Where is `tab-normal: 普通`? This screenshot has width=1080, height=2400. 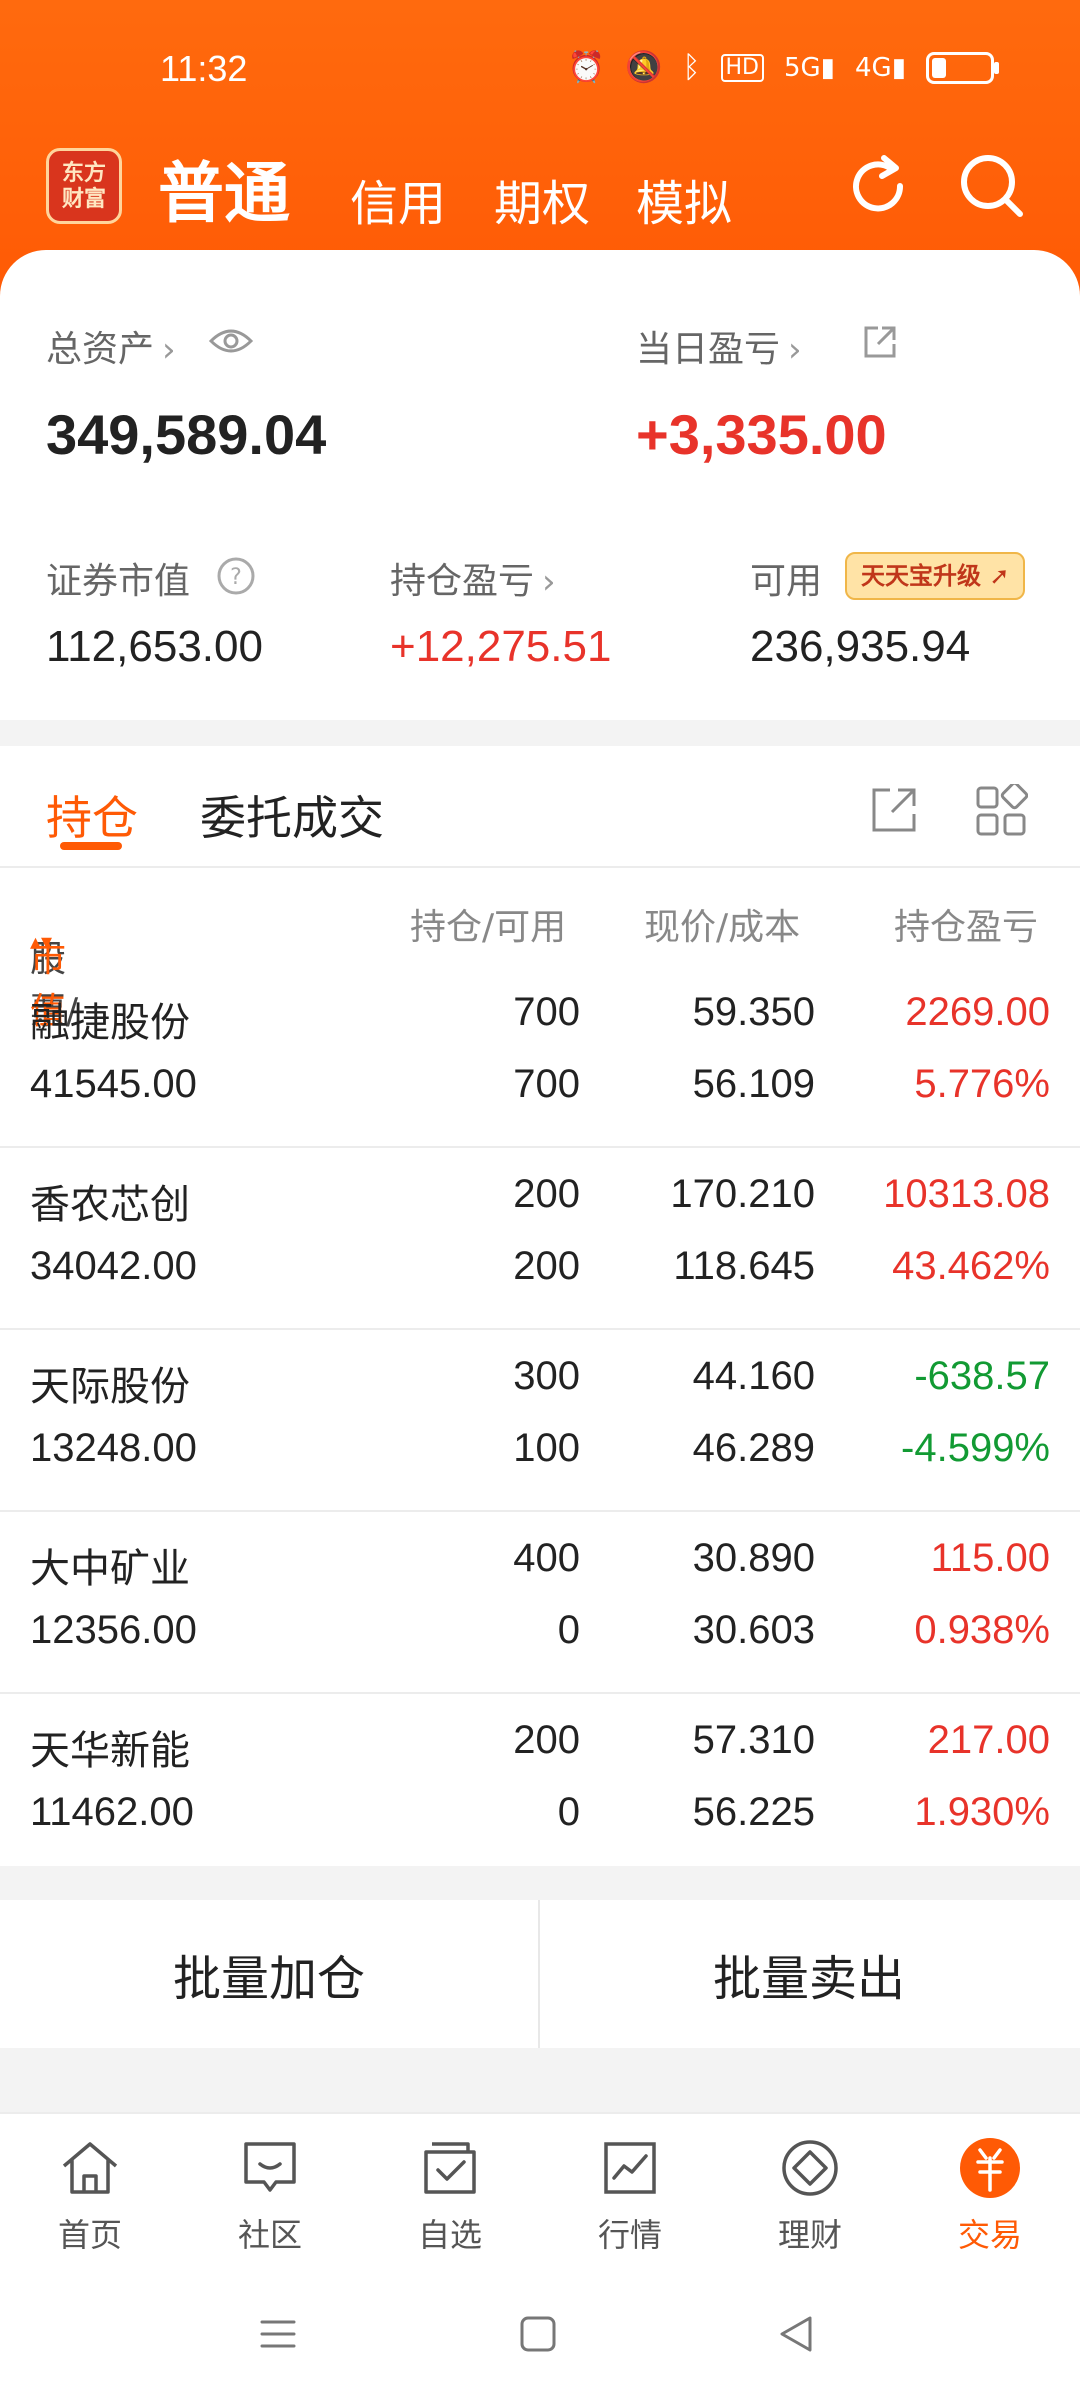
tab-normal: 普通 is located at coordinates (224, 188).